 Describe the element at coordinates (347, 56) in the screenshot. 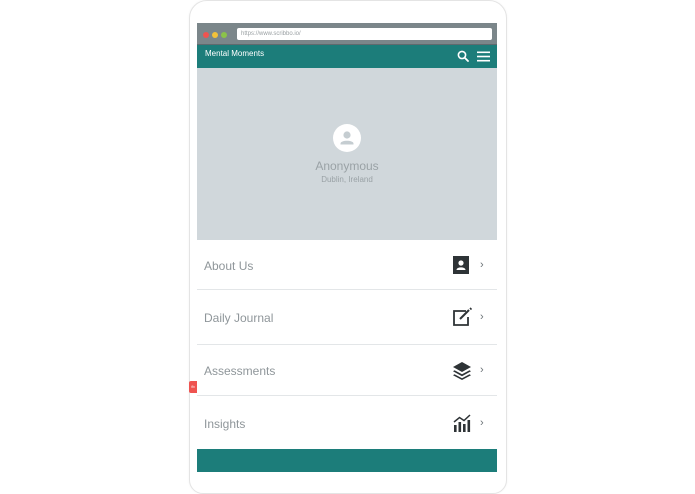

I see `app-header: Mental Moments` at that location.